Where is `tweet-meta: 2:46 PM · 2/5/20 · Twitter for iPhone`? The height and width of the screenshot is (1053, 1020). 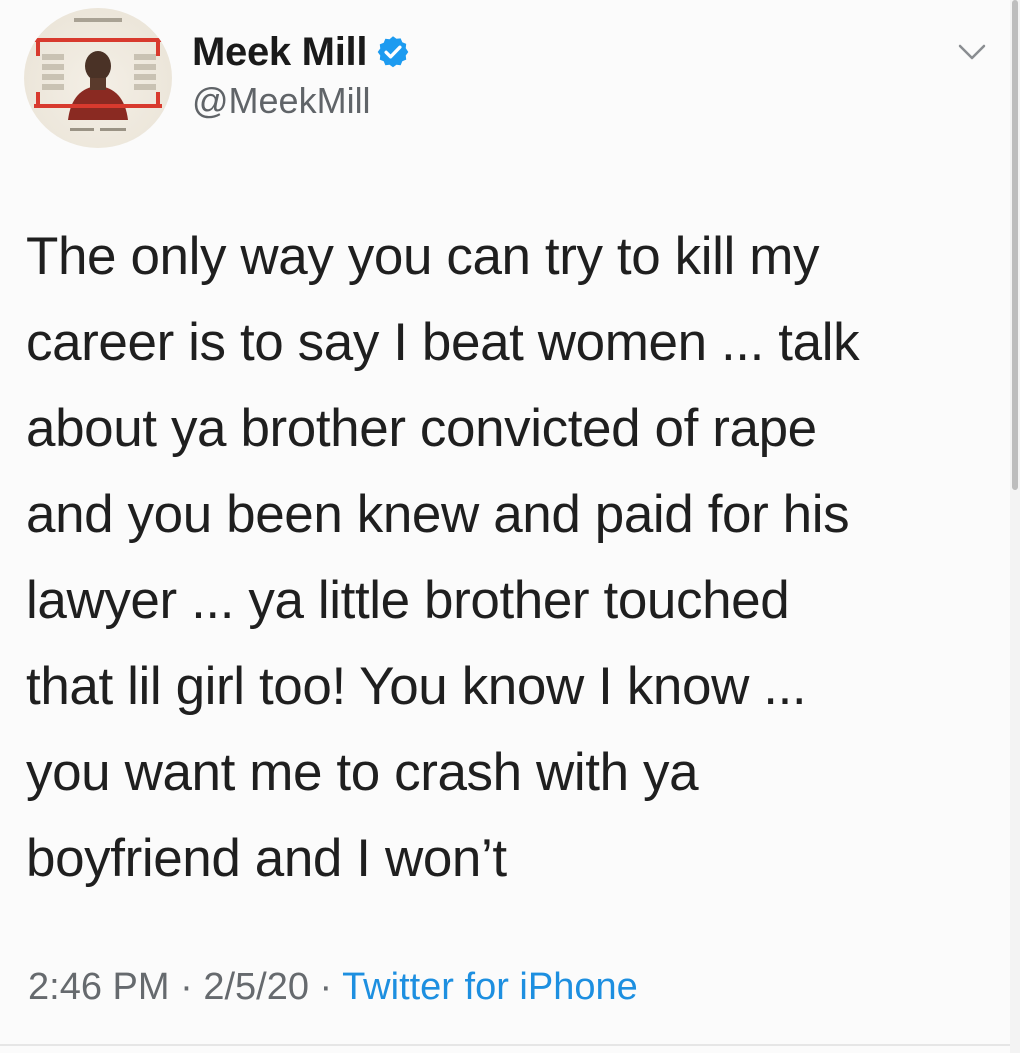 tweet-meta: 2:46 PM · 2/5/20 · Twitter for iPhone is located at coordinates (333, 987).